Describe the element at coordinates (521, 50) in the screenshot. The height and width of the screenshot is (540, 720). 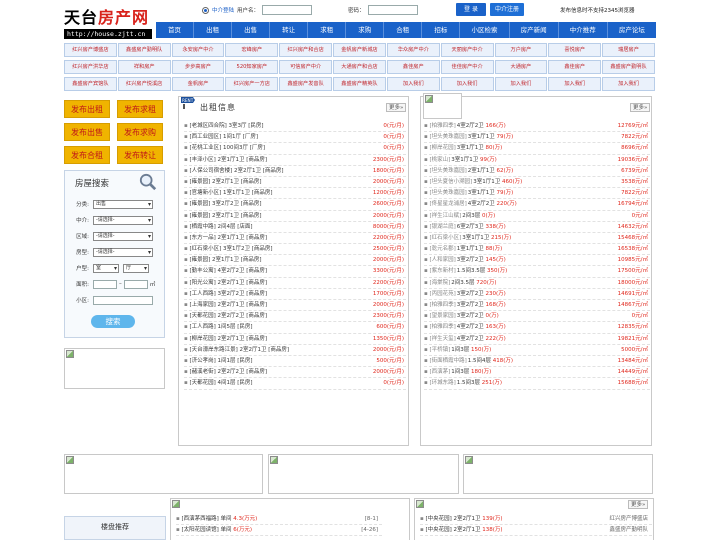
I see `nav-row1-item: 万户房产` at that location.